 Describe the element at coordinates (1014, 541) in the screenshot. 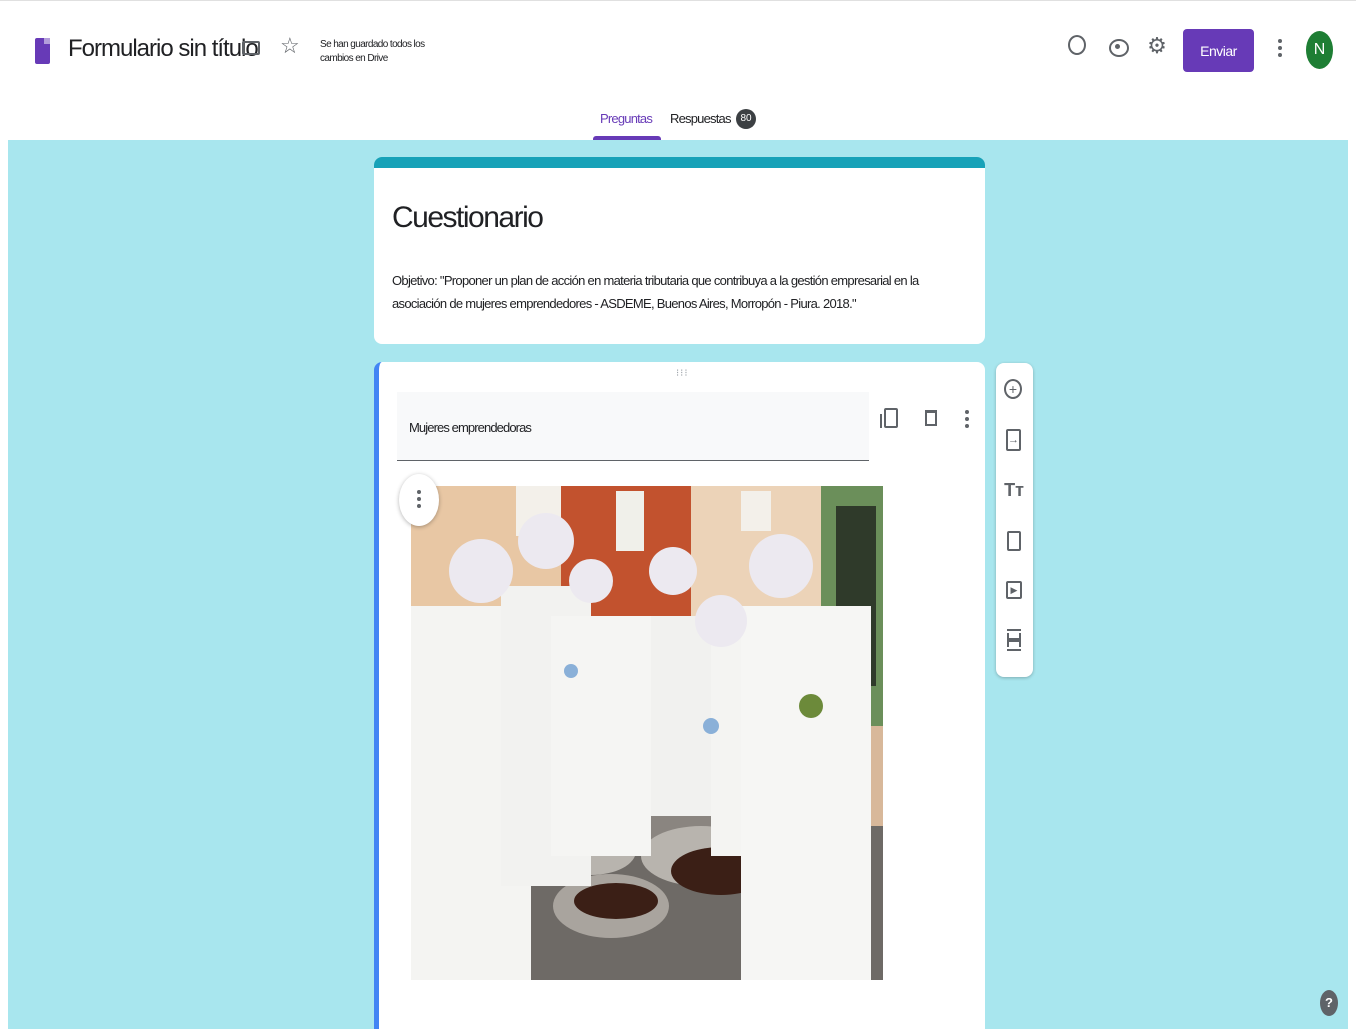

I see `add-image-icon` at that location.